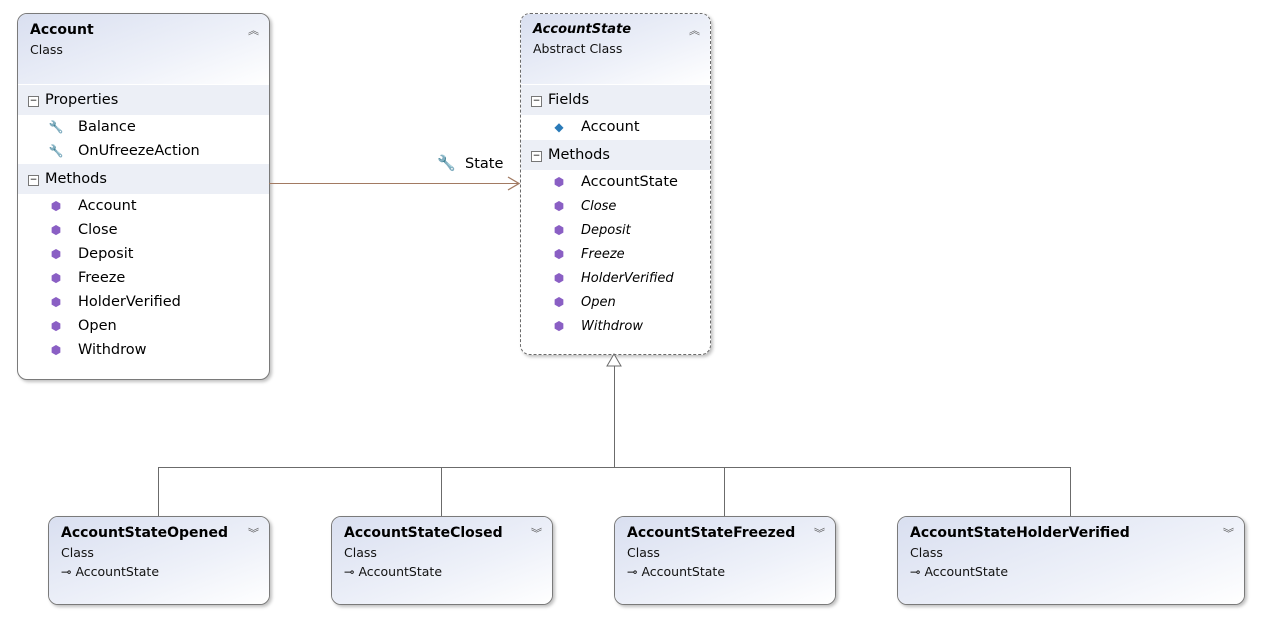 The height and width of the screenshot is (625, 1261). I want to click on section-header: − Properties, so click(143, 99).